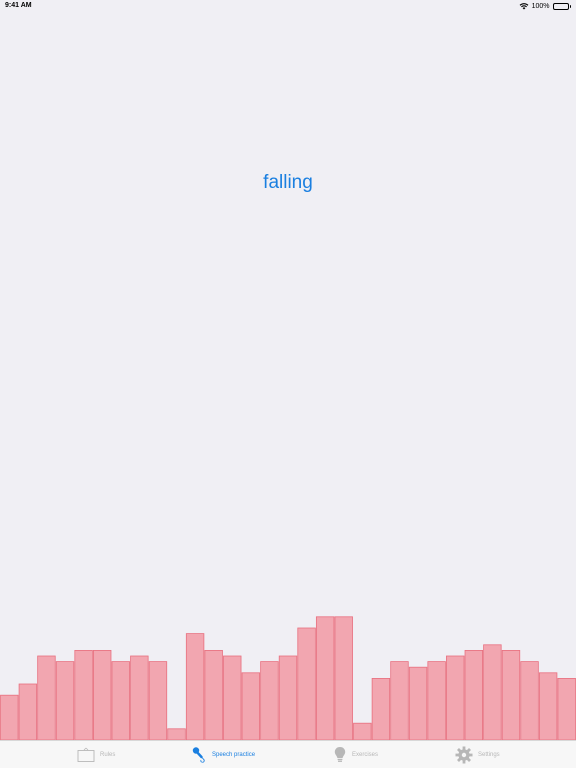 This screenshot has width=576, height=768. I want to click on tab-rules-label: Rules, so click(108, 755).